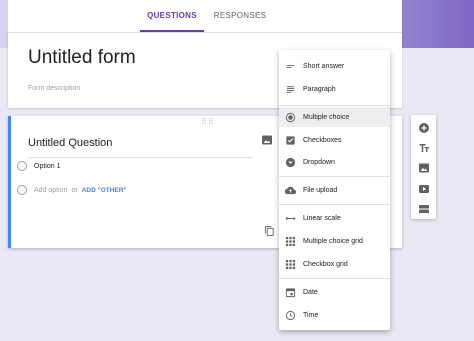  I want to click on form-description-field: Form description, so click(54, 88).